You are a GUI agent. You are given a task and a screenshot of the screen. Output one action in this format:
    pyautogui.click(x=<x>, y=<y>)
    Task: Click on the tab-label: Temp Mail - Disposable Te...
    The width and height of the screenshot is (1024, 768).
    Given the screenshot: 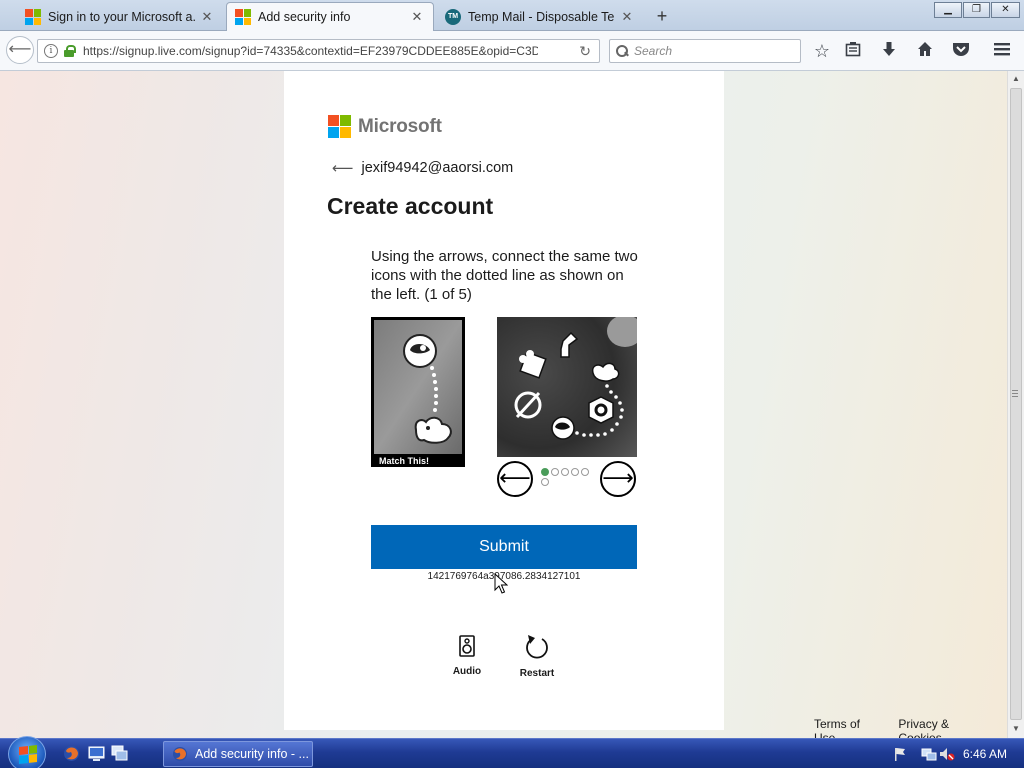 What is the action you would take?
    pyautogui.click(x=541, y=17)
    